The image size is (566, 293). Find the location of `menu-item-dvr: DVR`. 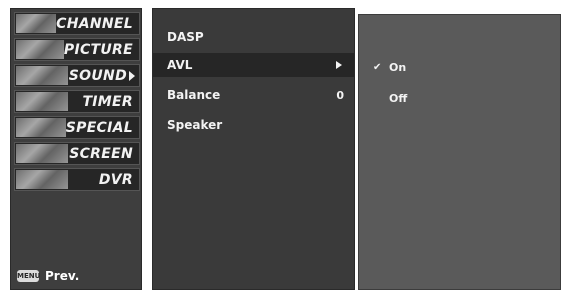

menu-item-dvr: DVR is located at coordinates (77, 179).